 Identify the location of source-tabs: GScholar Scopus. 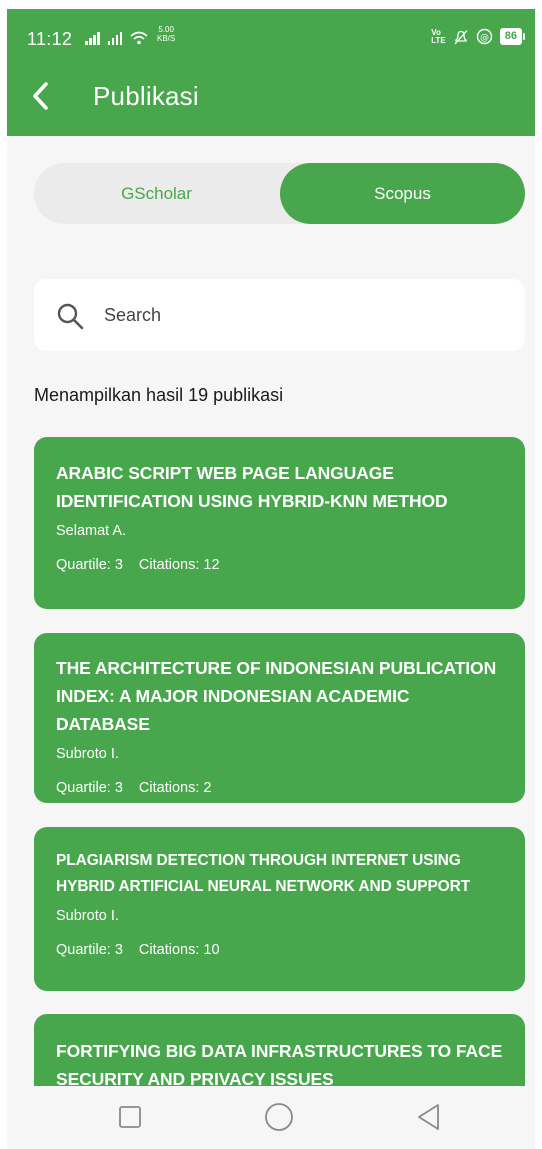
(279, 193).